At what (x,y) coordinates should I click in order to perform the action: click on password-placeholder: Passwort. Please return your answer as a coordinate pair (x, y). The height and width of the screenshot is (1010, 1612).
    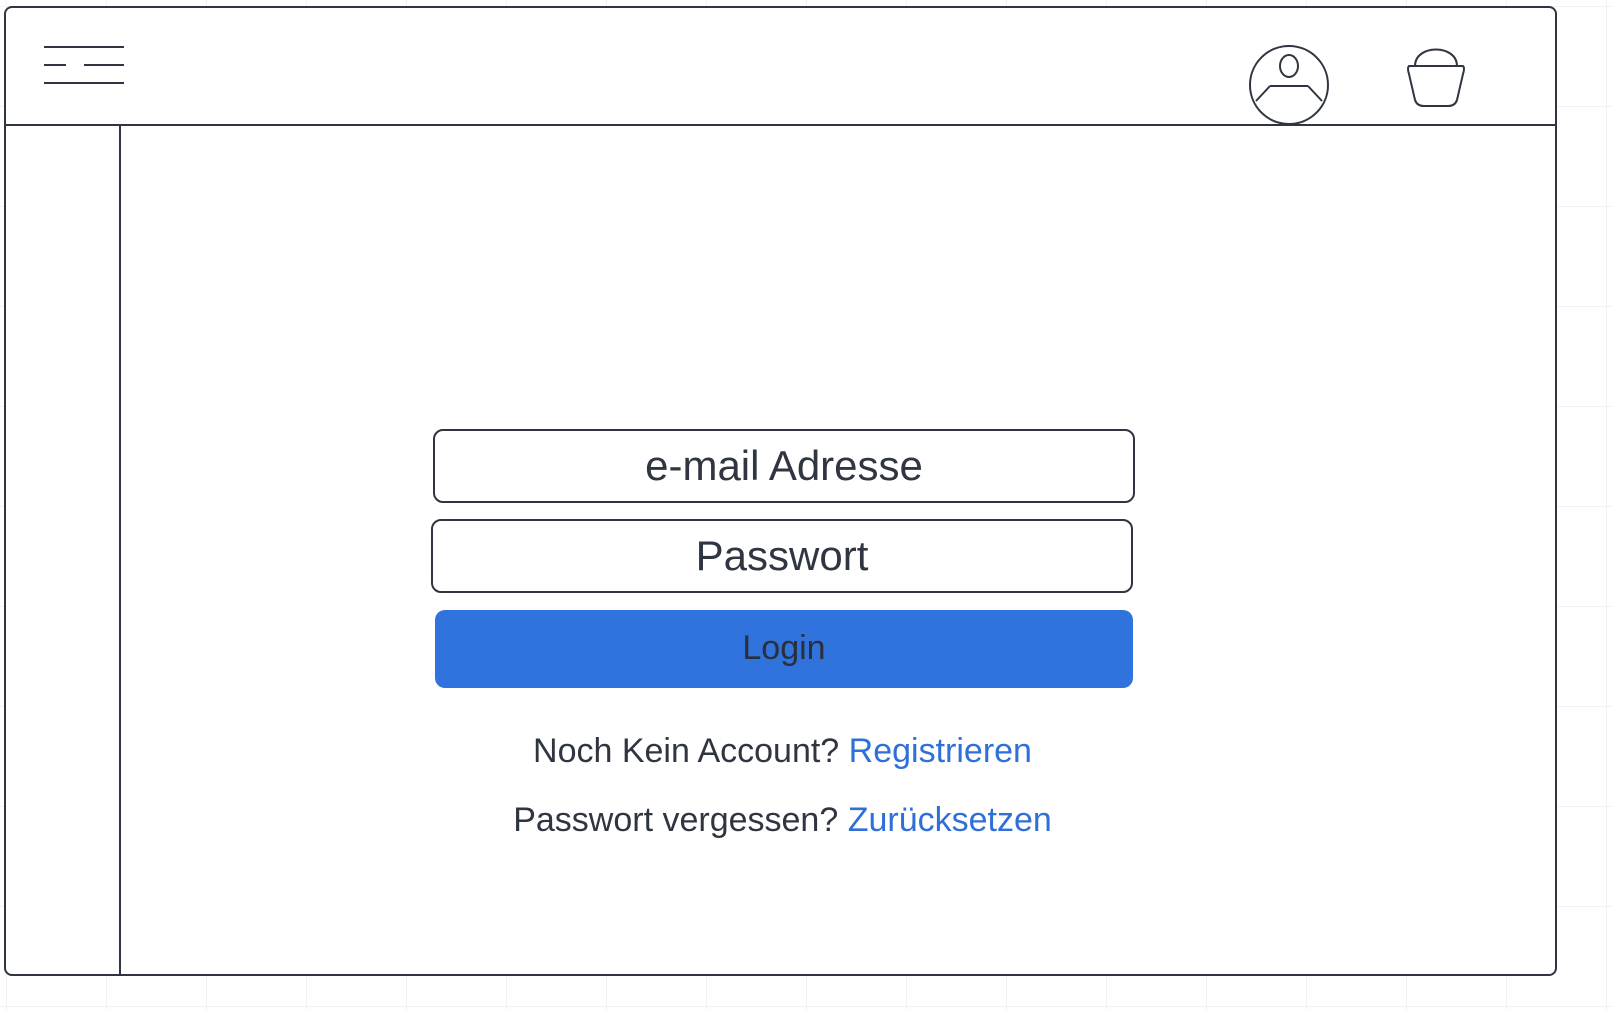
    Looking at the image, I should click on (782, 555).